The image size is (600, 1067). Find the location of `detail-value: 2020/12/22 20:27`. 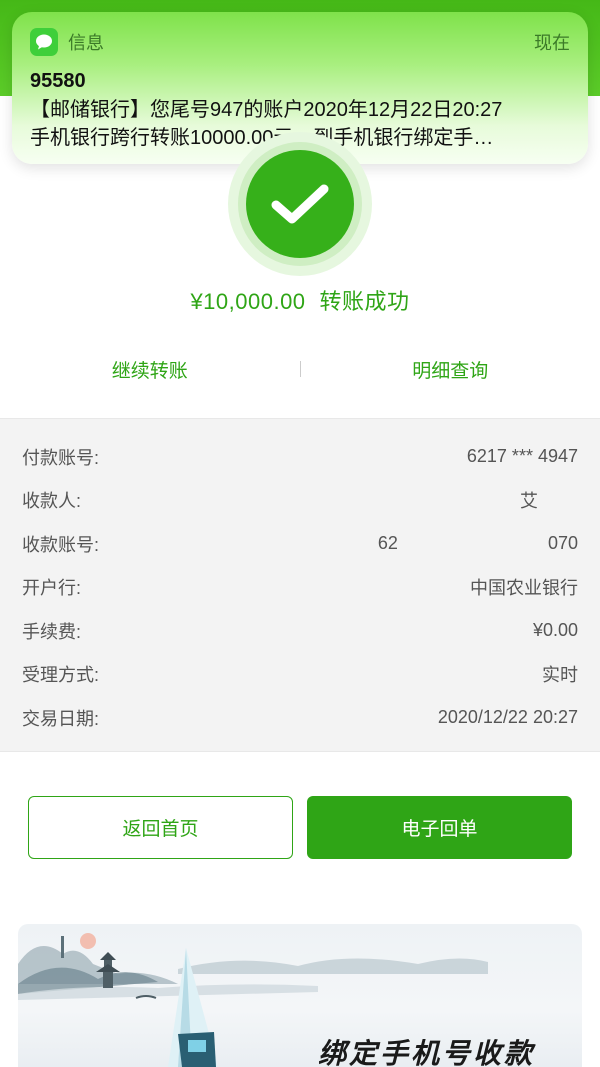

detail-value: 2020/12/22 20:27 is located at coordinates (507, 717).